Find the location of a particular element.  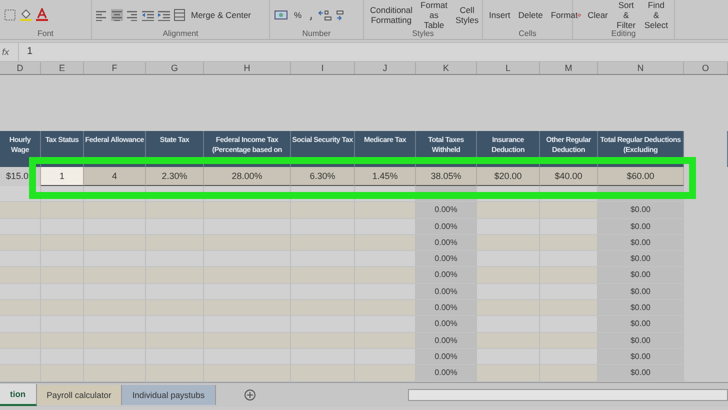

borders-icon is located at coordinates (10, 14).